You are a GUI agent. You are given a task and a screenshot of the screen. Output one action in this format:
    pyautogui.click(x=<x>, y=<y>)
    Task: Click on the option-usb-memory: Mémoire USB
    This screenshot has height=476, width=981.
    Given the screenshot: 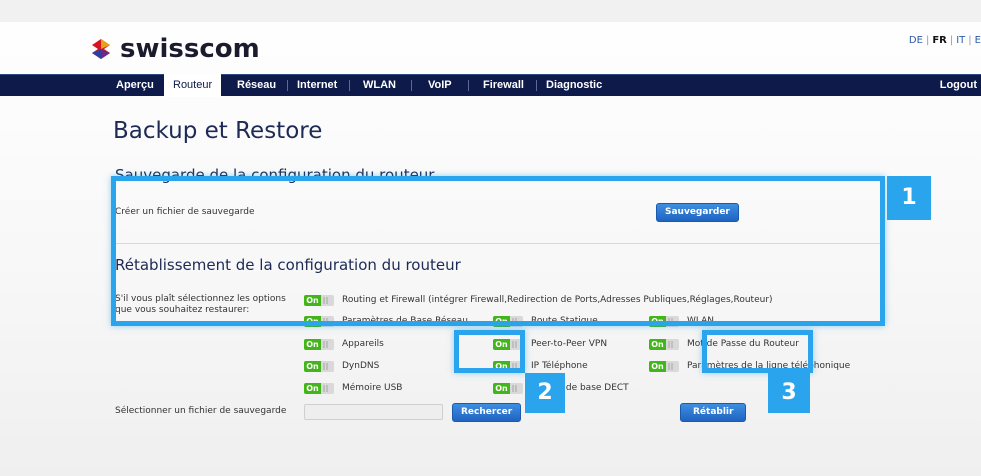 What is the action you would take?
    pyautogui.click(x=372, y=388)
    